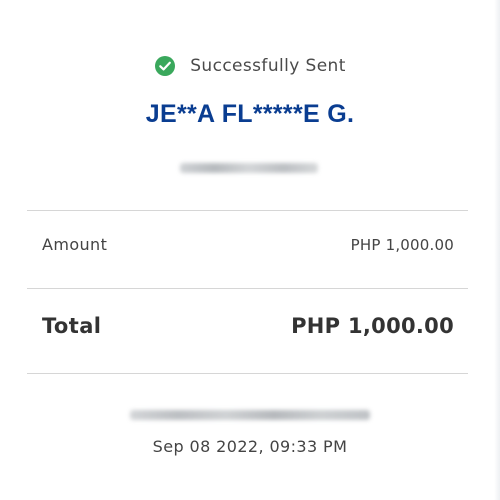  I want to click on status-text: Successfully Sent, so click(268, 66).